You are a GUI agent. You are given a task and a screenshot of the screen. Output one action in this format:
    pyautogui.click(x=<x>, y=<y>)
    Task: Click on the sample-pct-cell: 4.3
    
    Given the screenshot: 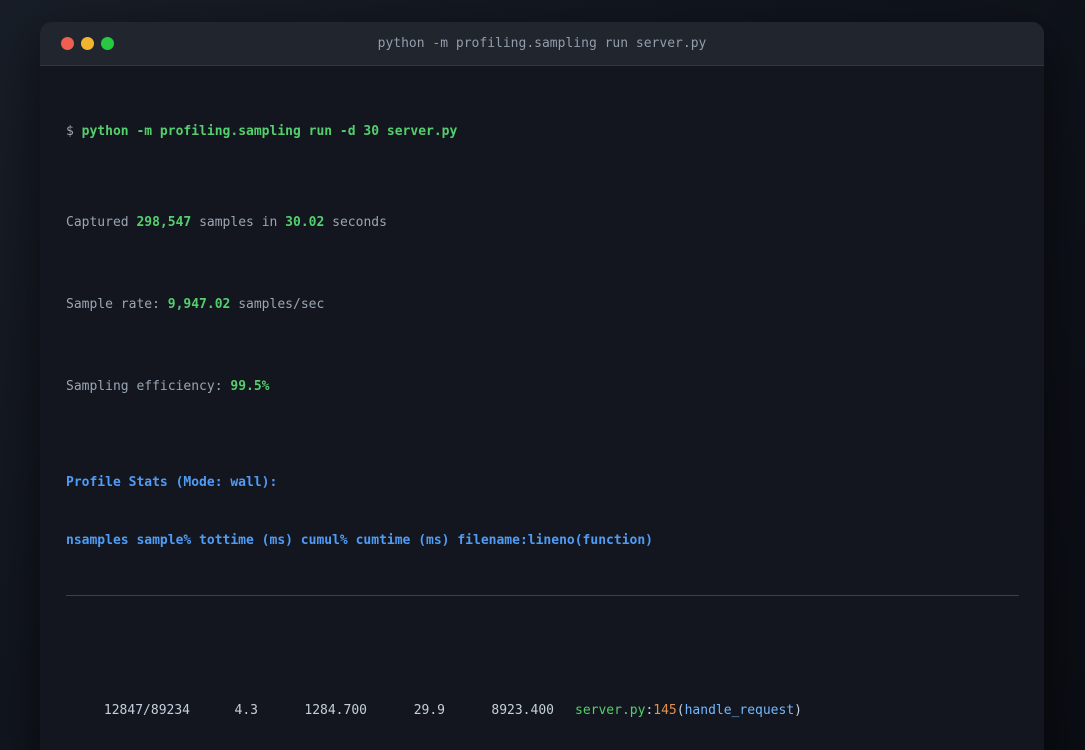 What is the action you would take?
    pyautogui.click(x=246, y=710)
    